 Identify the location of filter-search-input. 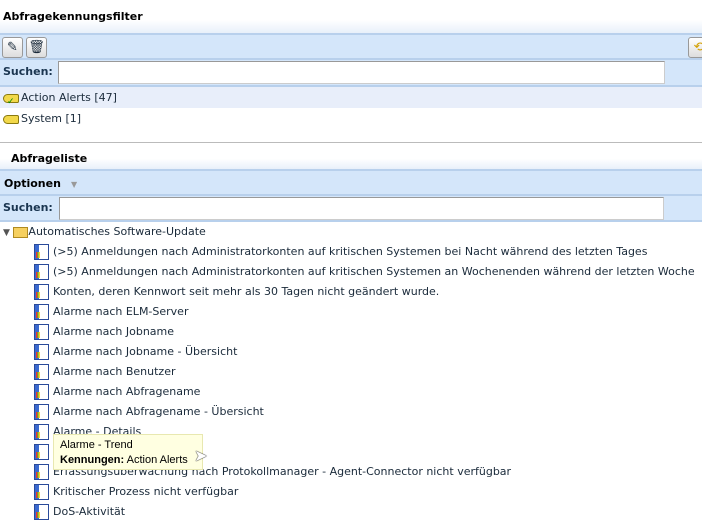
(361, 72).